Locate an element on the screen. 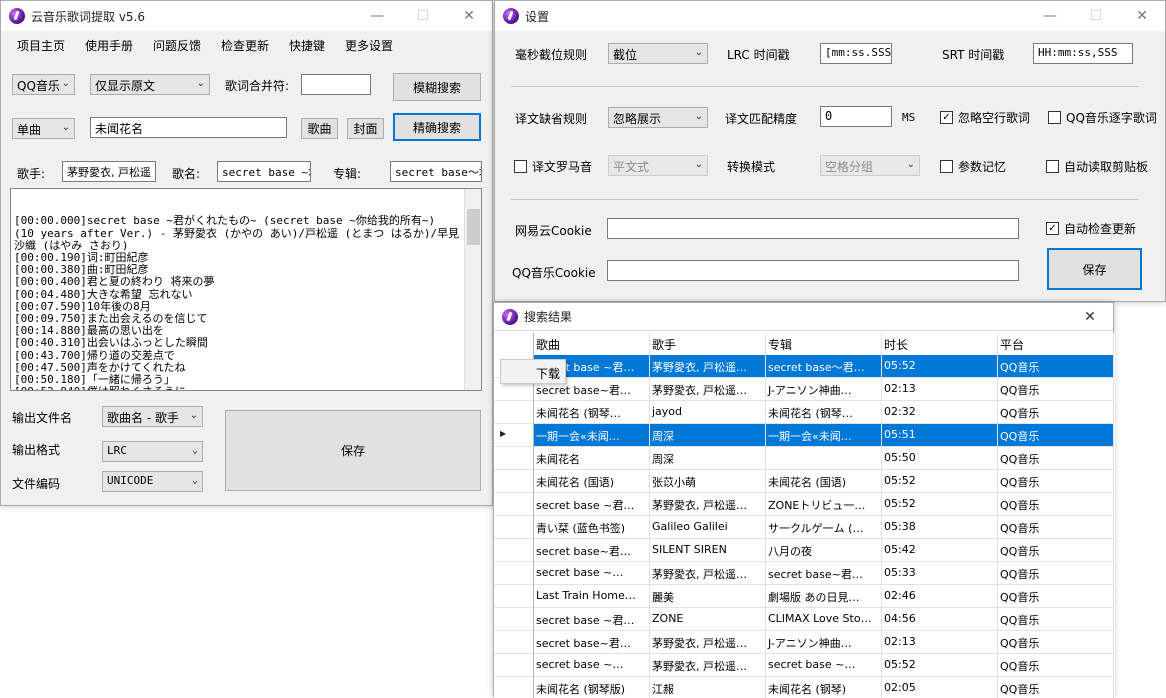  menu-more-settings: 更多设置 is located at coordinates (369, 45).